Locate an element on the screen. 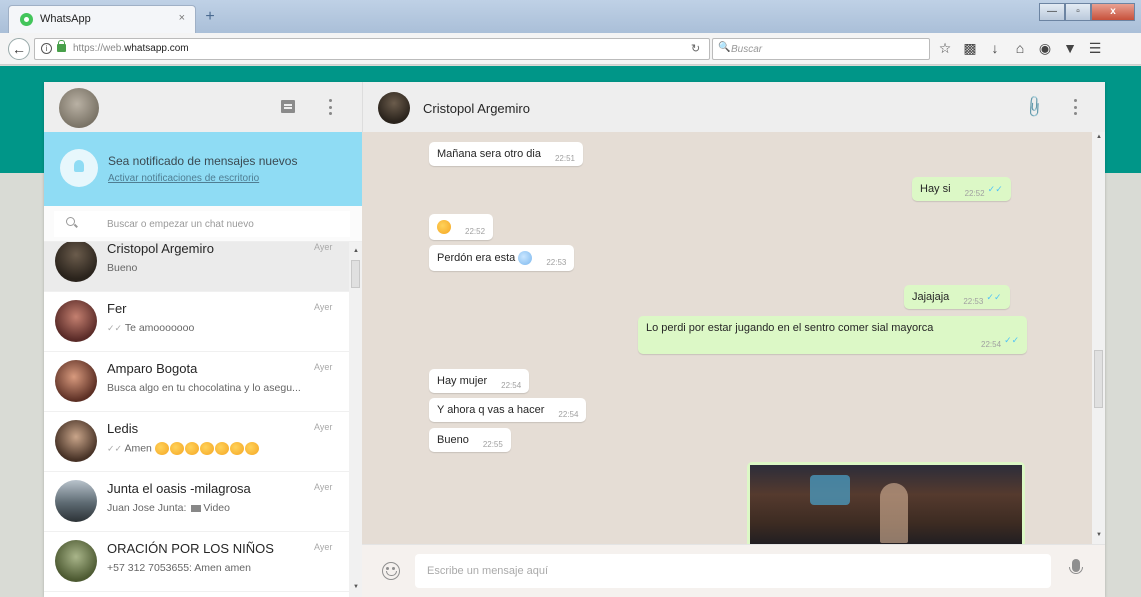  emoji-picker-icon is located at coordinates (391, 571).